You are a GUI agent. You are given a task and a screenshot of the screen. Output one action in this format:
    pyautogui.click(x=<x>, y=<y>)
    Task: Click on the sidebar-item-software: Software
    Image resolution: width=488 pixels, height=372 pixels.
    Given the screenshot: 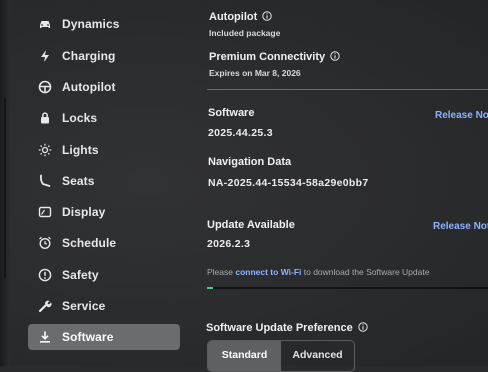 What is the action you would take?
    pyautogui.click(x=104, y=337)
    